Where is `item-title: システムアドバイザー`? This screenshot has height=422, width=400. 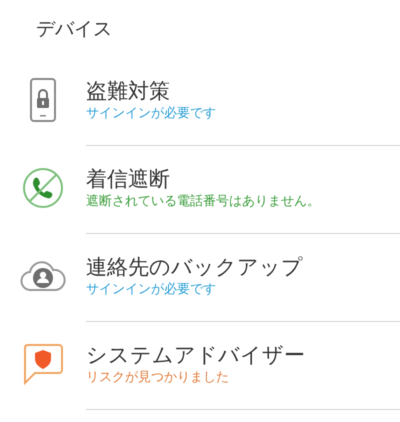
item-title: システムアドバイザー is located at coordinates (196, 355).